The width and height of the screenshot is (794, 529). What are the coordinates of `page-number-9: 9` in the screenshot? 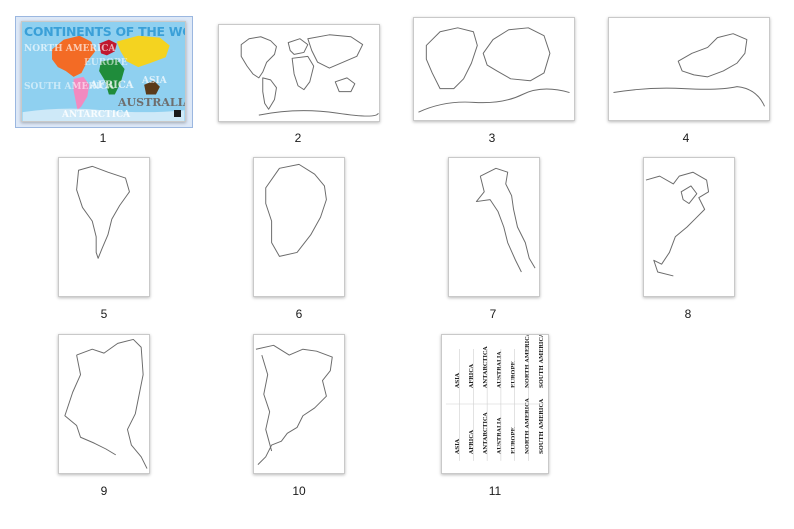 It's located at (104, 491).